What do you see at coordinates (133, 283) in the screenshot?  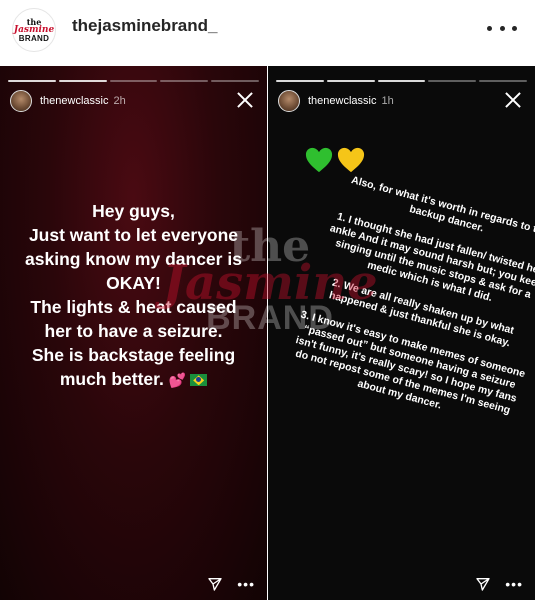 I see `story-line: OKAY!` at bounding box center [133, 283].